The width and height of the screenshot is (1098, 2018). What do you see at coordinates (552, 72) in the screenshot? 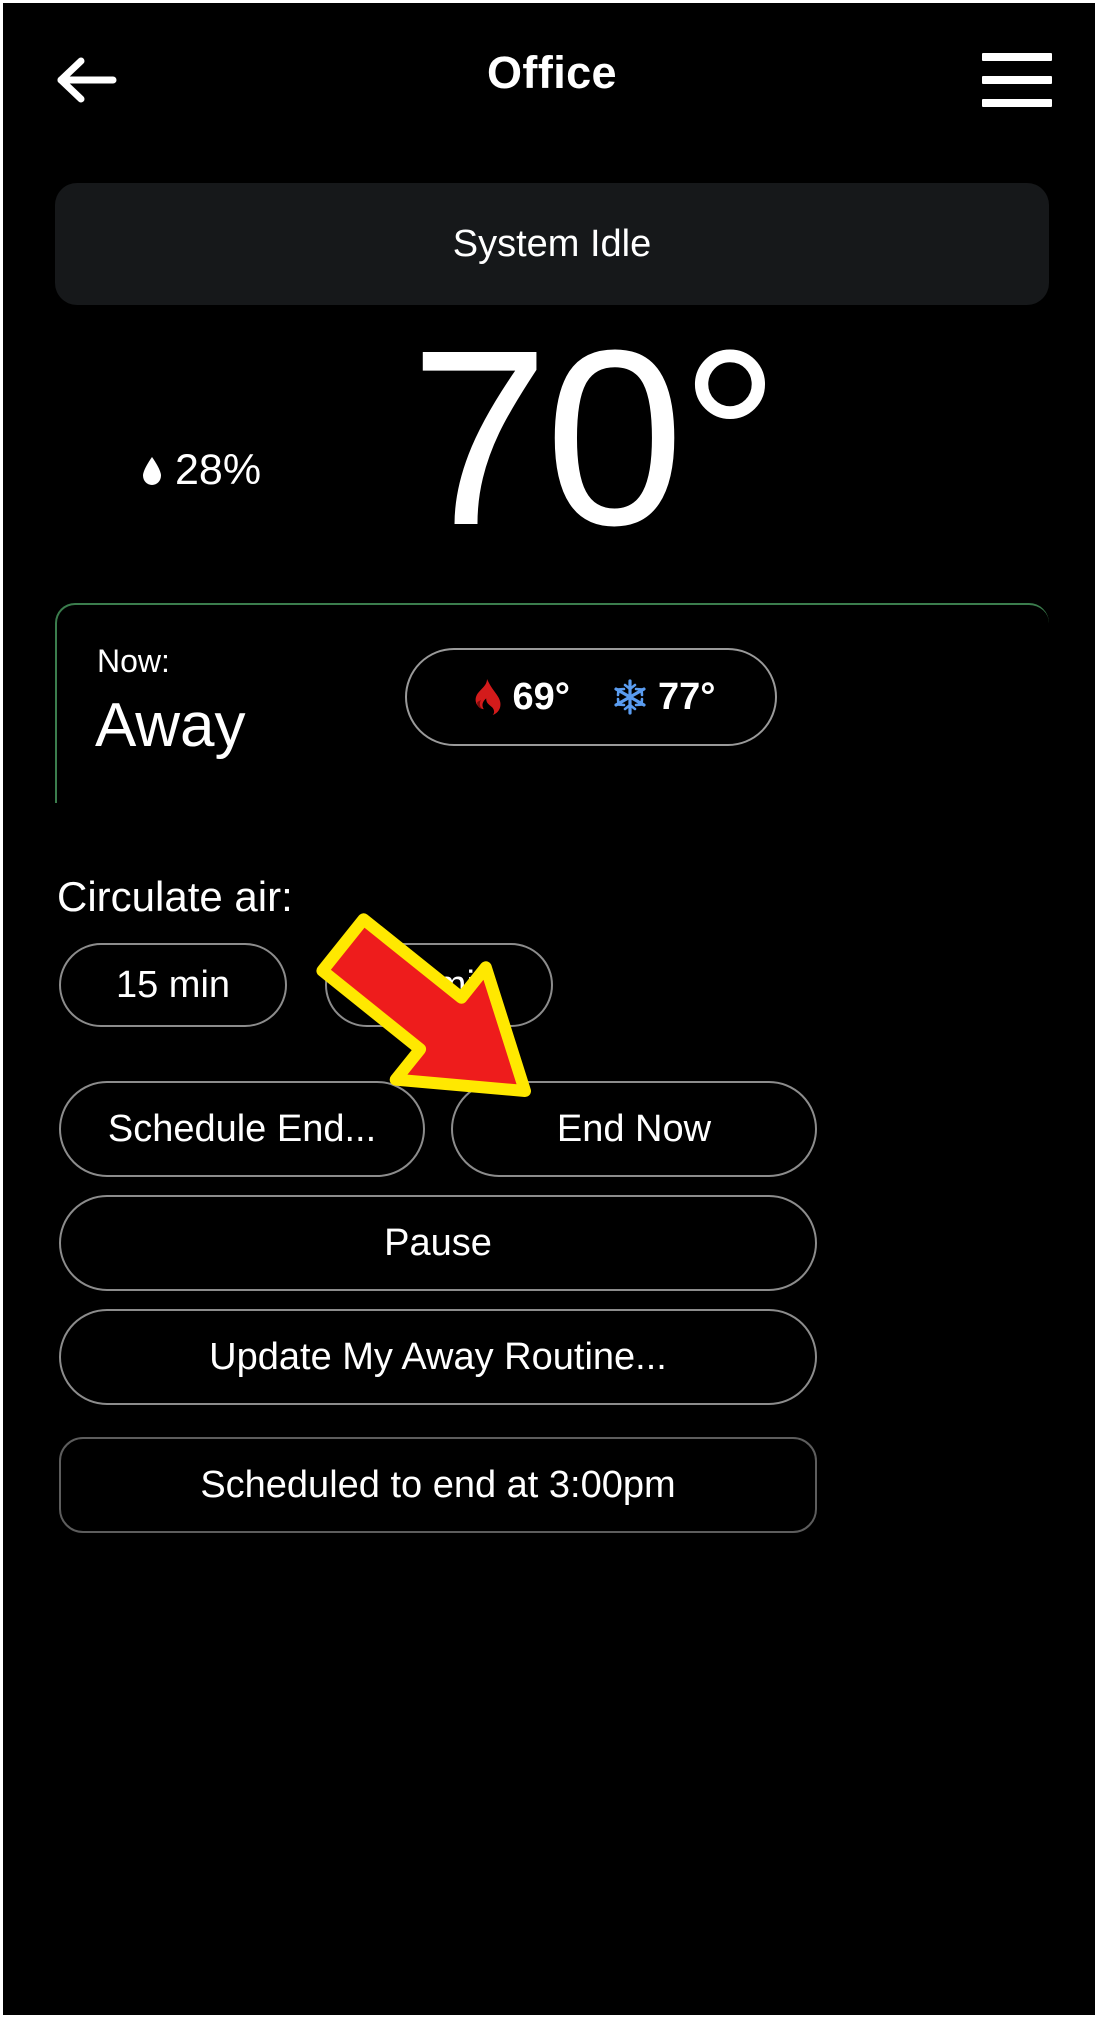
I see `page-title: Office` at bounding box center [552, 72].